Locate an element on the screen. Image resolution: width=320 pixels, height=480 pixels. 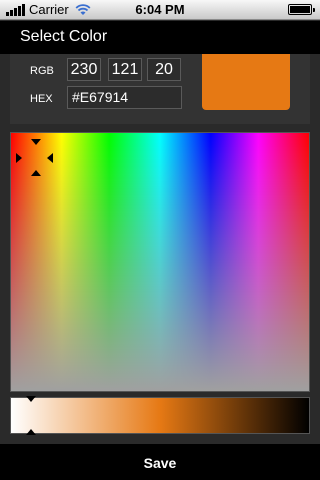
hex-label: HEX is located at coordinates (41, 99).